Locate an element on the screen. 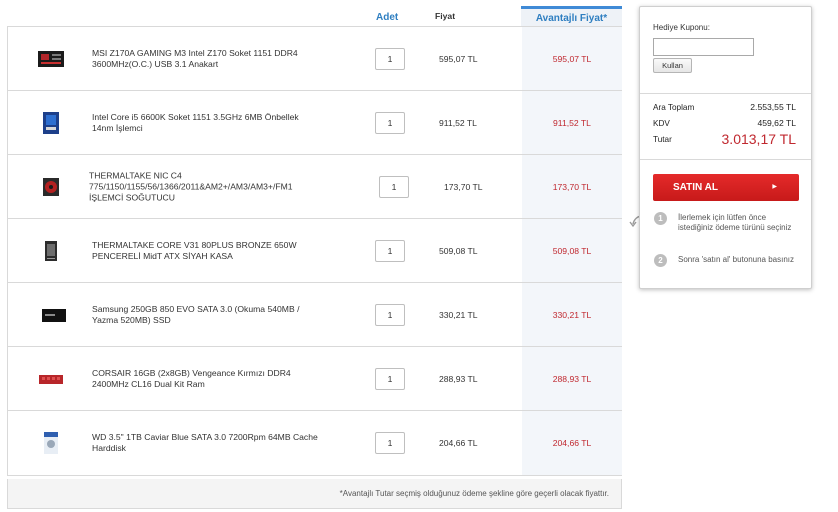 This screenshot has width=838, height=512. product-advantage-price: 595,07 TL is located at coordinates (572, 58).